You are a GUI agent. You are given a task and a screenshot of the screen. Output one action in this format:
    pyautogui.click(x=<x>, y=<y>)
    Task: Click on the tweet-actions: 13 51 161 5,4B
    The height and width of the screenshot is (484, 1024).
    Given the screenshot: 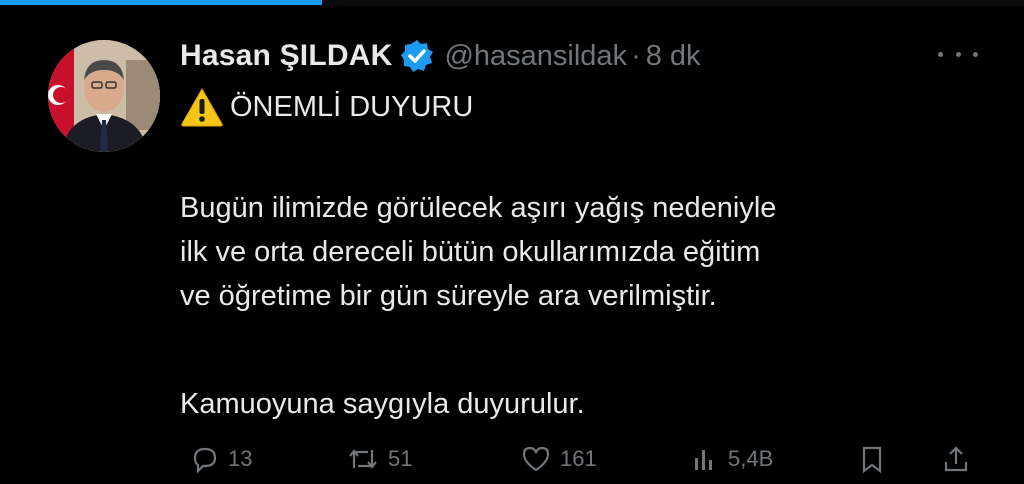 What is the action you would take?
    pyautogui.click(x=585, y=464)
    